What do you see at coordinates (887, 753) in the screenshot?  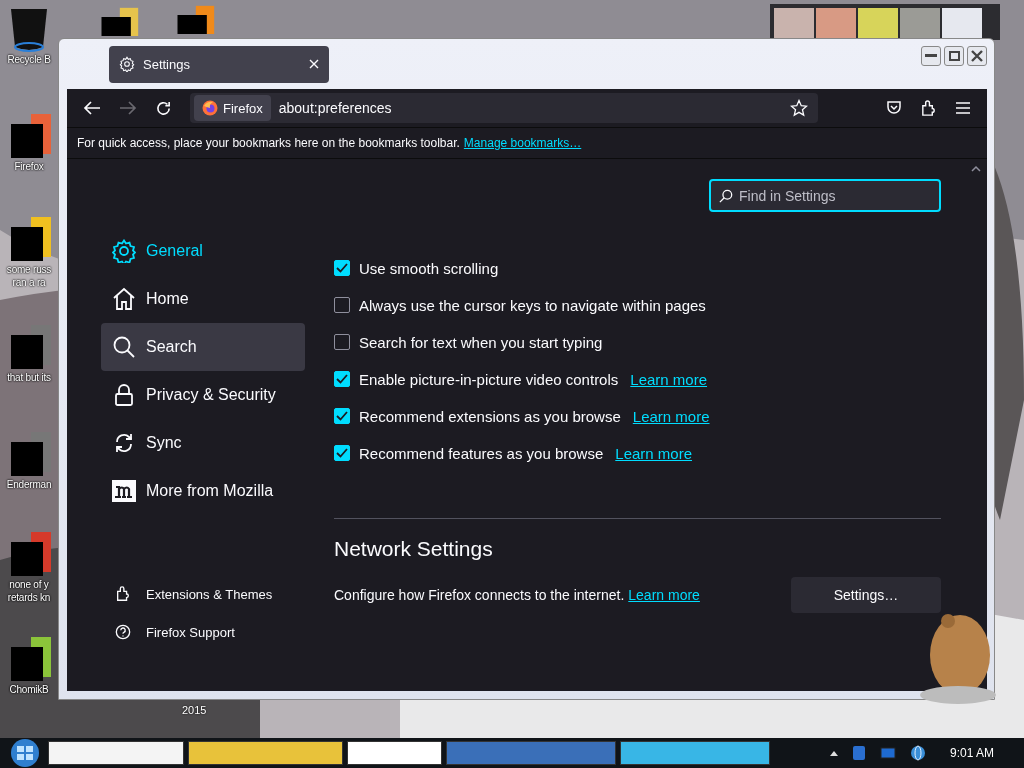 I see `monitor-icon` at bounding box center [887, 753].